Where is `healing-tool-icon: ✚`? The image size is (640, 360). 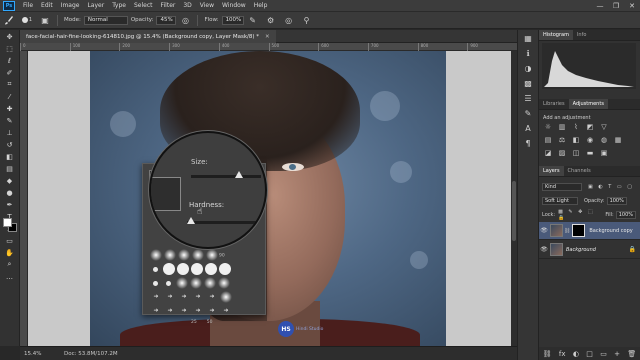 healing-tool-icon: ✚ is located at coordinates (10, 108).